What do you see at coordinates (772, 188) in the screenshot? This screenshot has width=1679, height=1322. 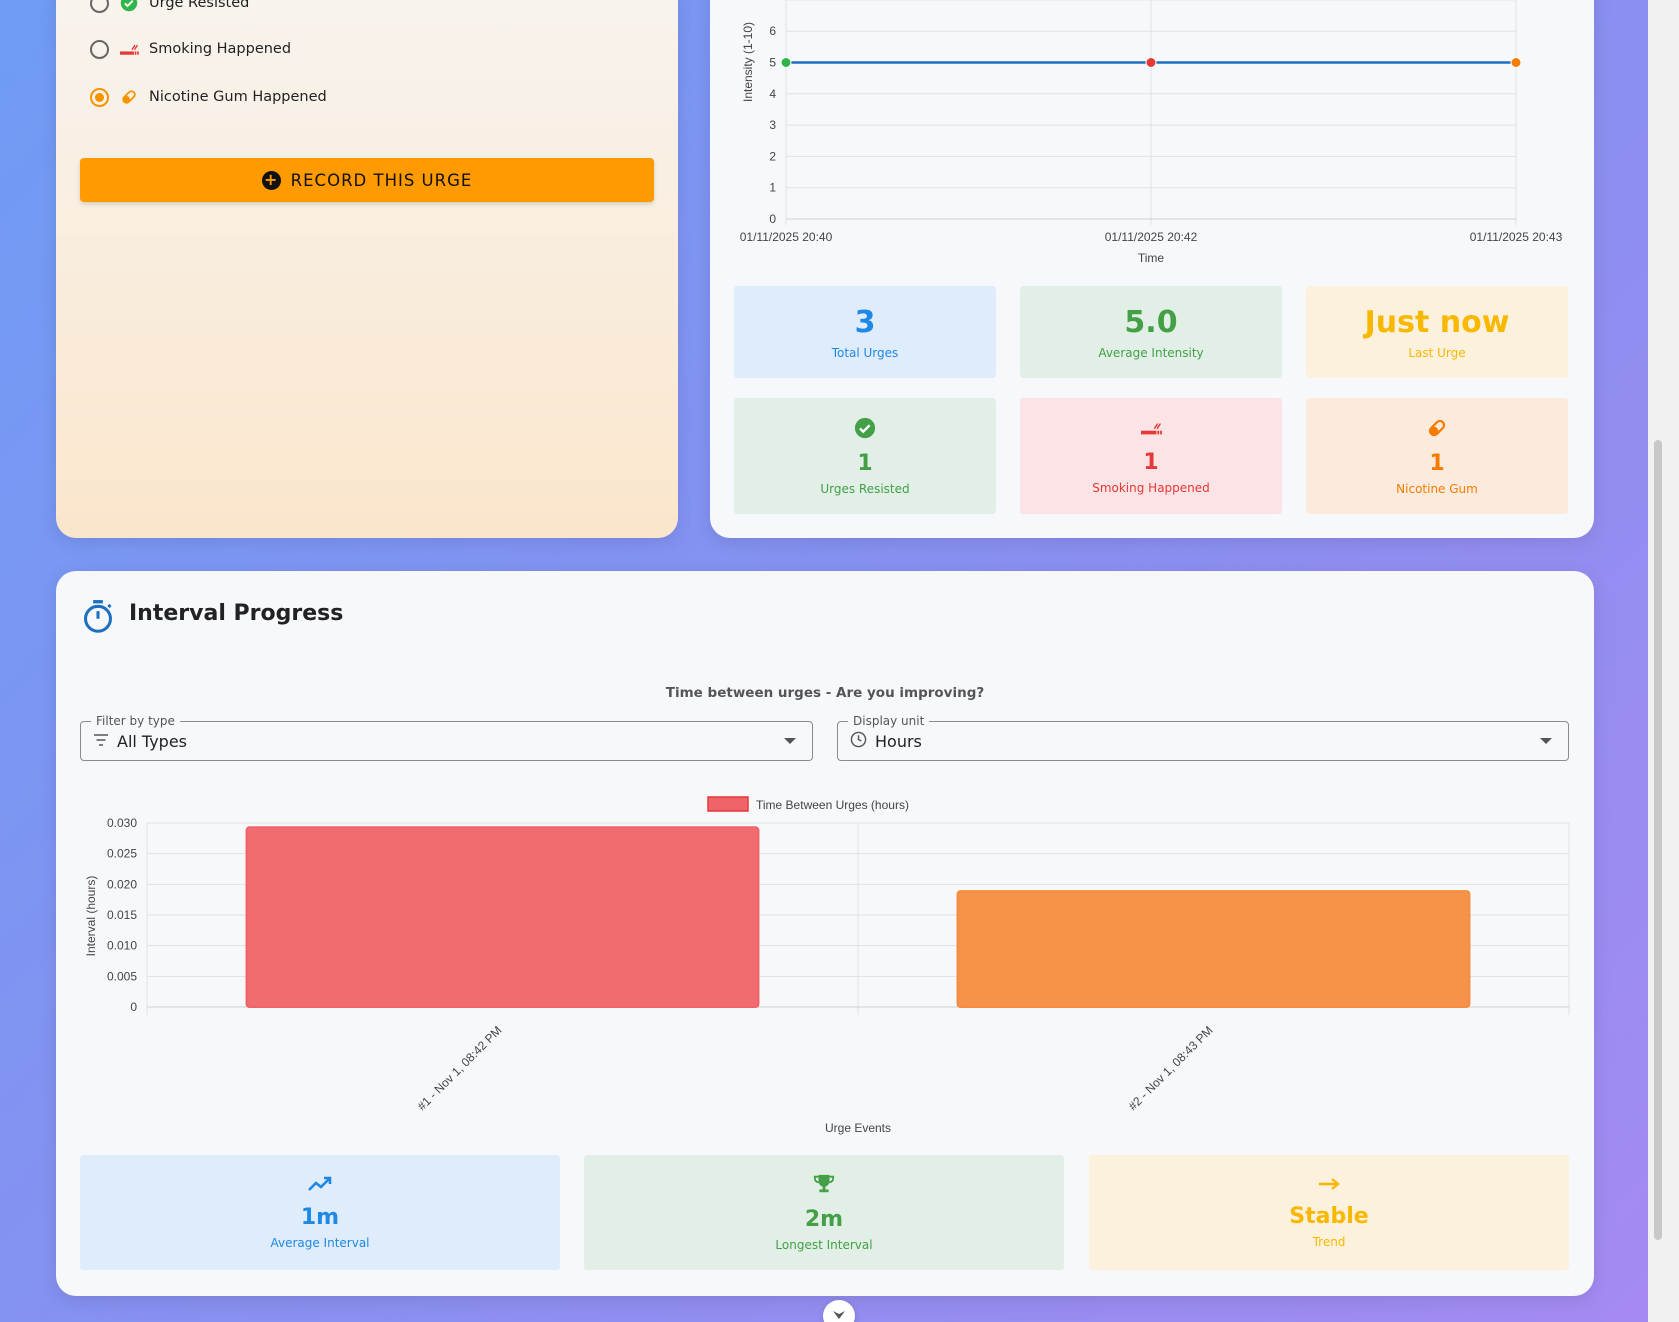 I see `y-tick-label: 1` at bounding box center [772, 188].